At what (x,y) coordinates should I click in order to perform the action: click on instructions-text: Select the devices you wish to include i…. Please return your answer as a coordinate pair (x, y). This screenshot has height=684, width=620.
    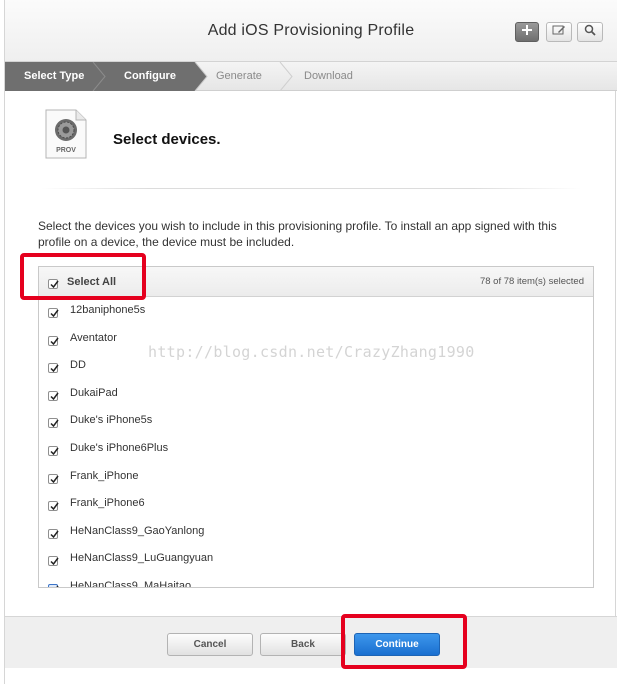
    Looking at the image, I should click on (297, 234).